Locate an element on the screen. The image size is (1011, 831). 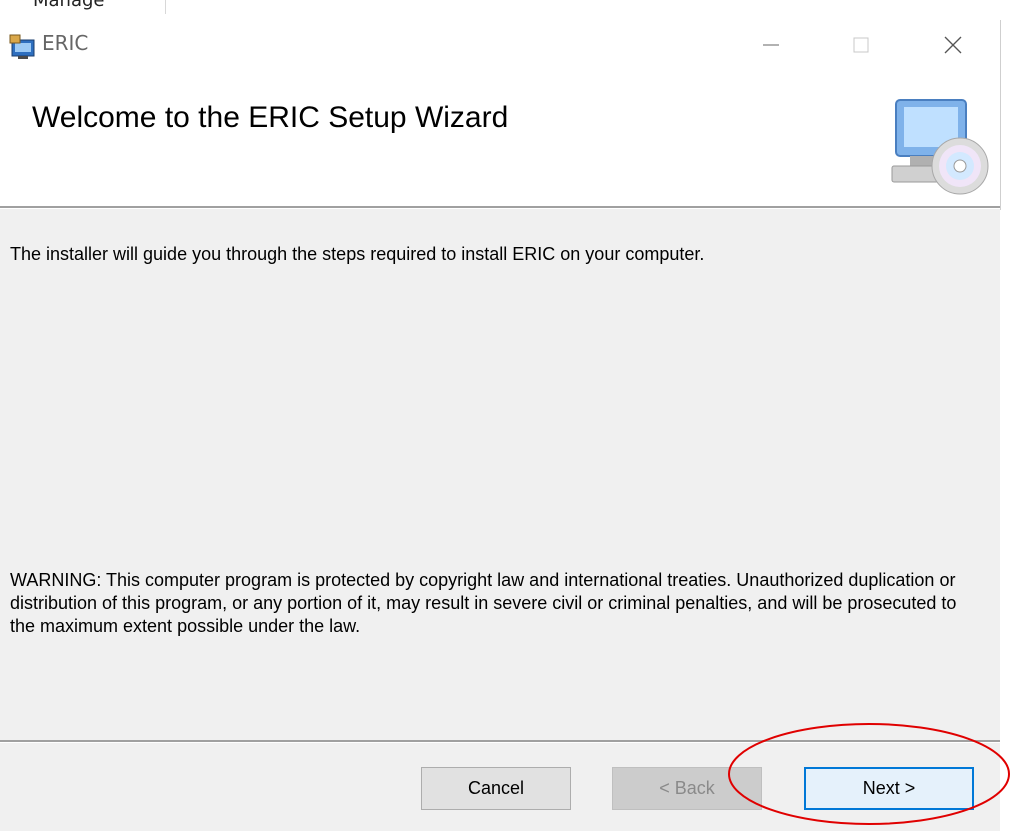
minimize-button is located at coordinates (771, 45).